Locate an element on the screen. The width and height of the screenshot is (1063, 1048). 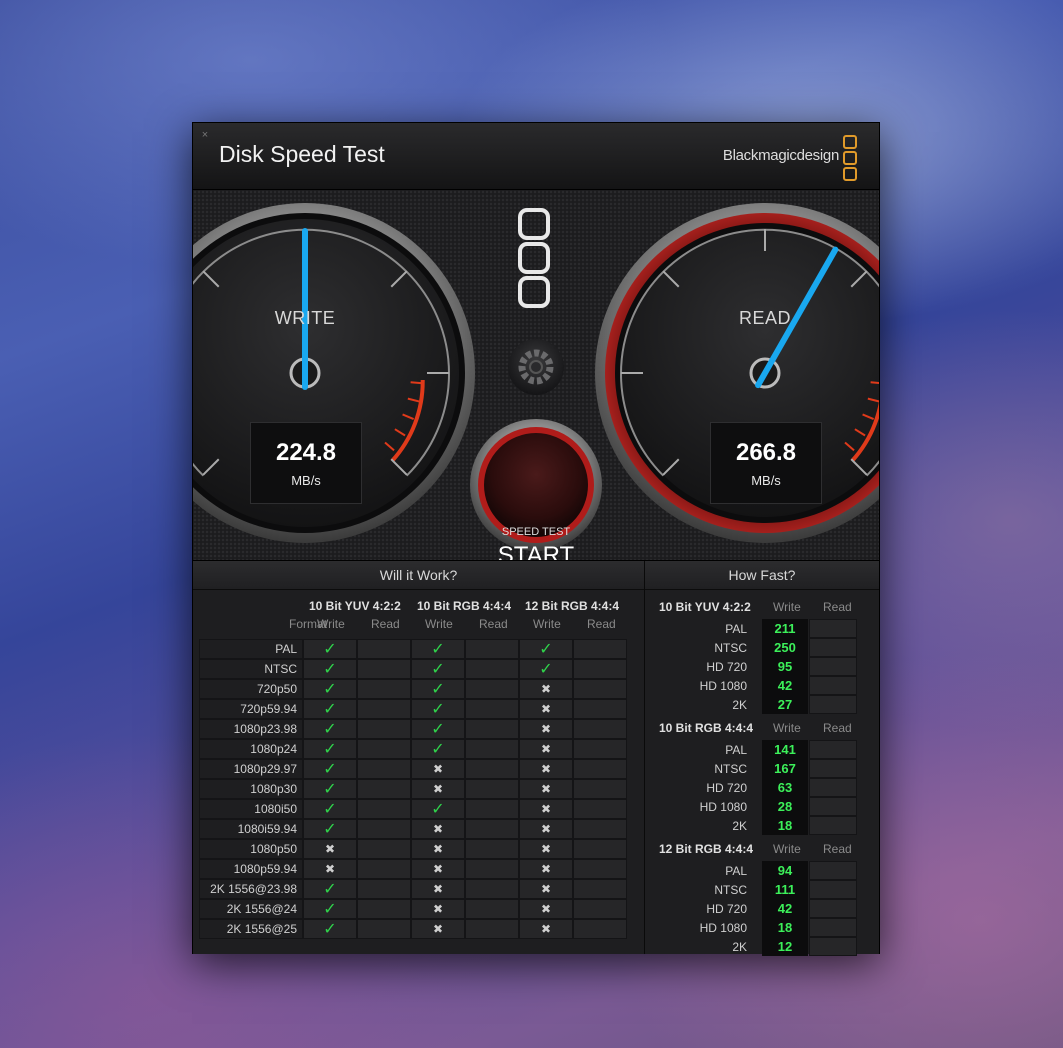
write-speed-cell: 111 is located at coordinates (785, 889).